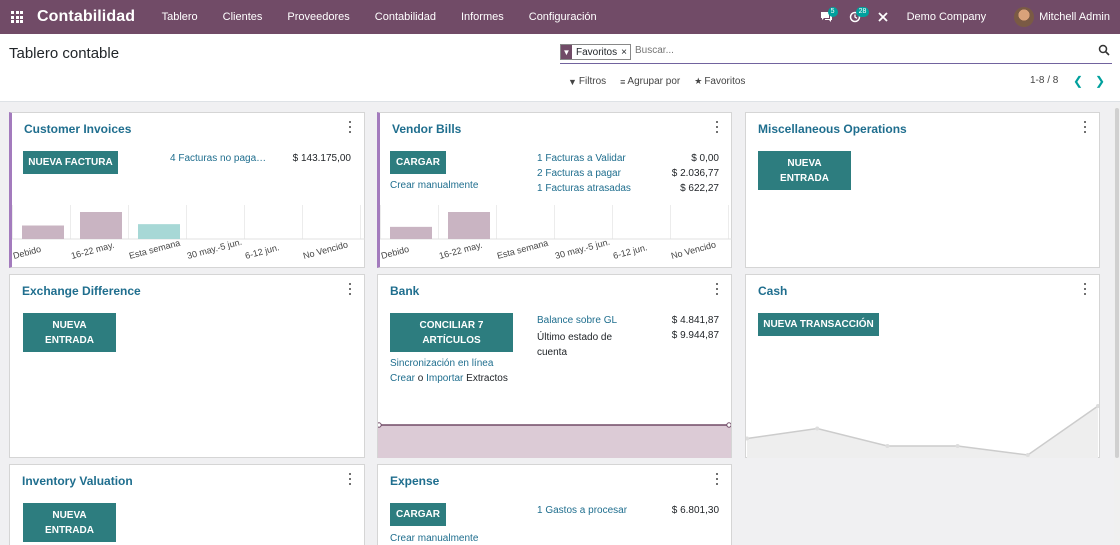 This screenshot has width=1120, height=545. What do you see at coordinates (86, 17) in the screenshot?
I see `app-brand: Contabilidad` at bounding box center [86, 17].